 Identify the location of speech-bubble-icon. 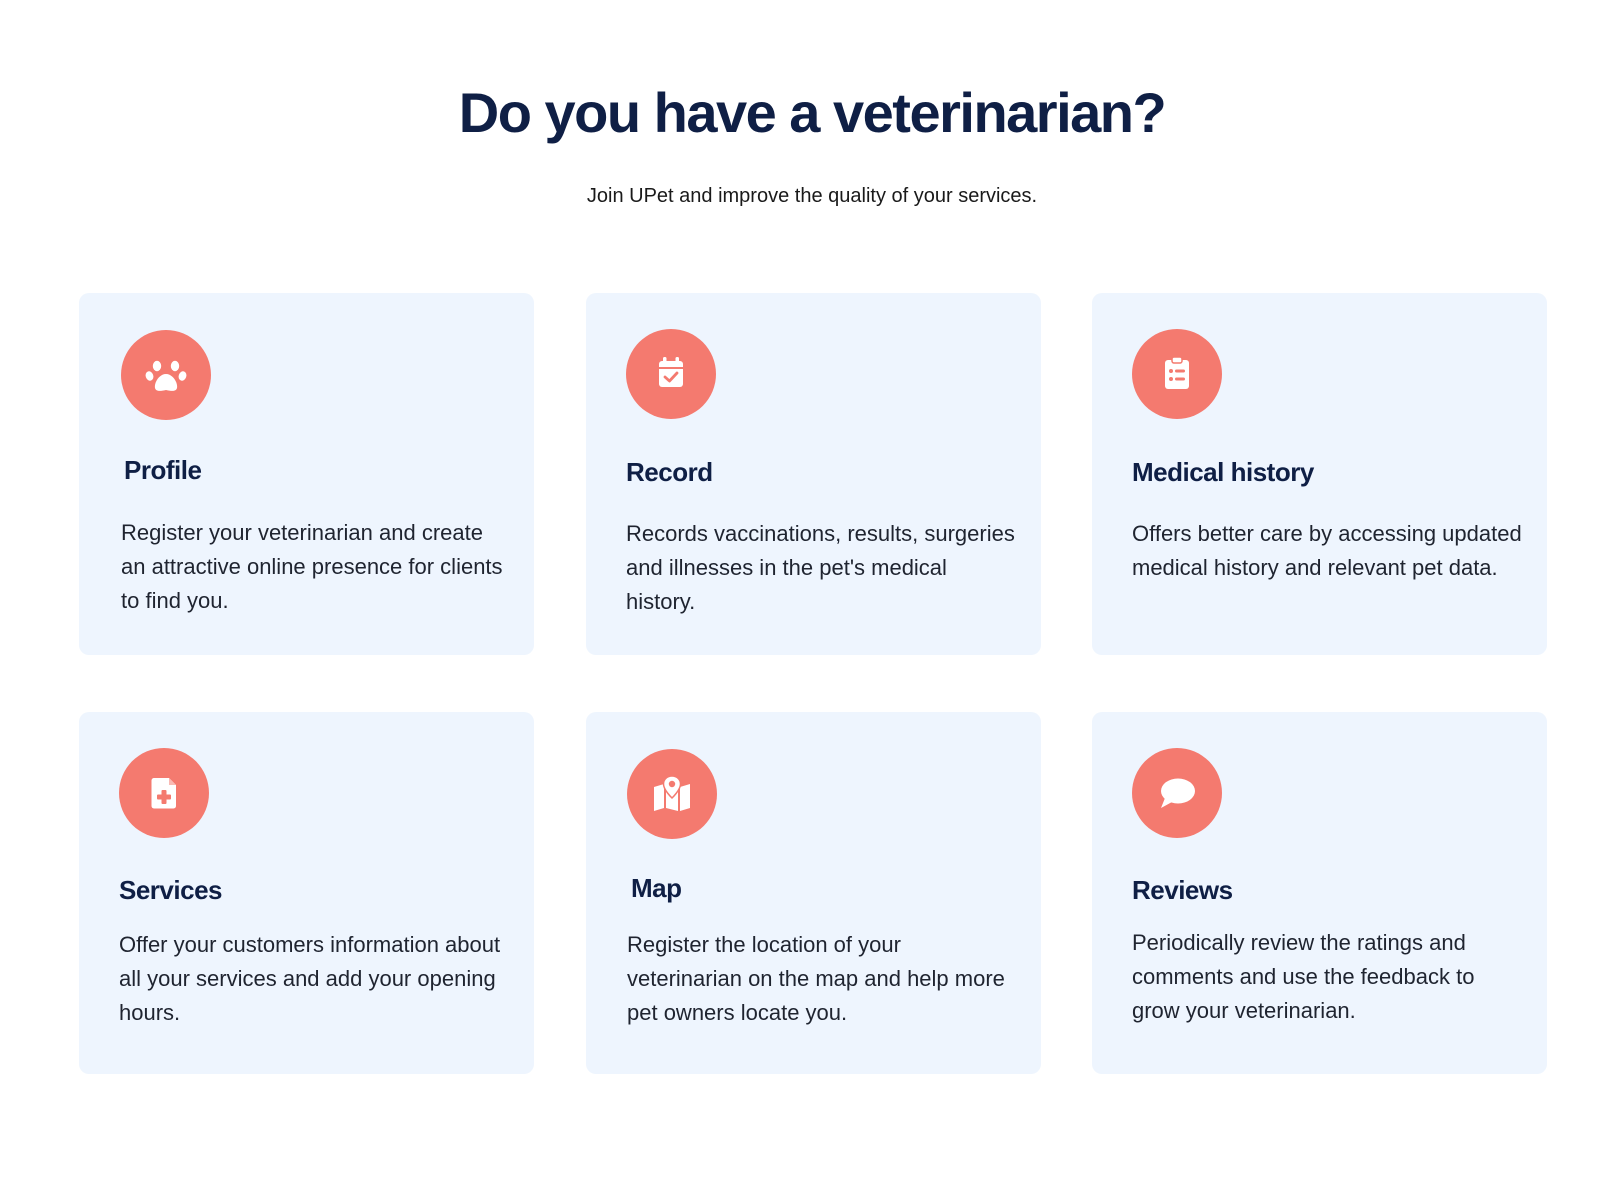
(1178, 793).